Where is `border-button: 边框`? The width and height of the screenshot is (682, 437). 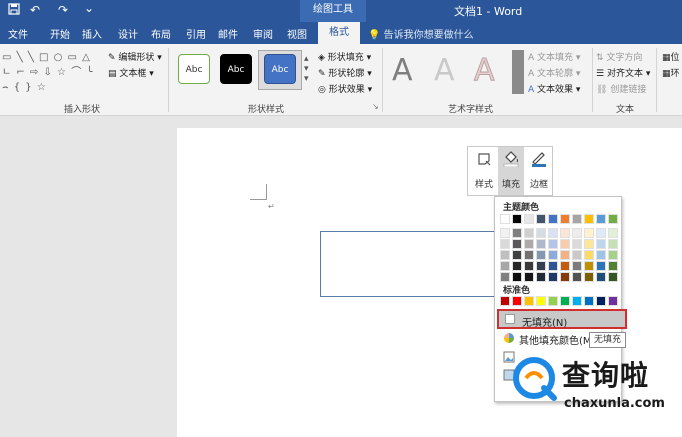 border-button: 边框 is located at coordinates (539, 171).